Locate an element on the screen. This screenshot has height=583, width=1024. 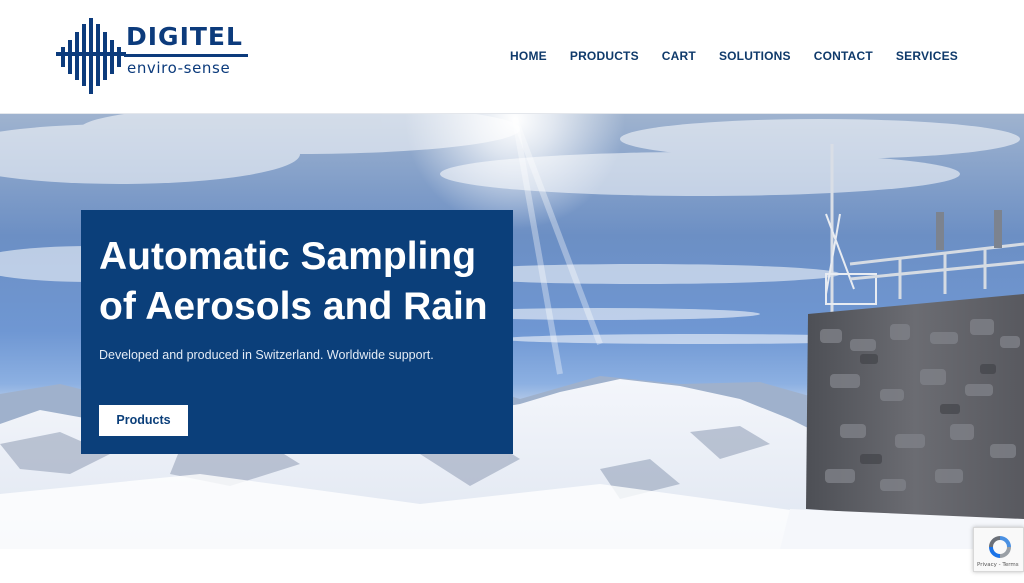
recaptcha-badge: Privacy - Terms is located at coordinates (998, 549).